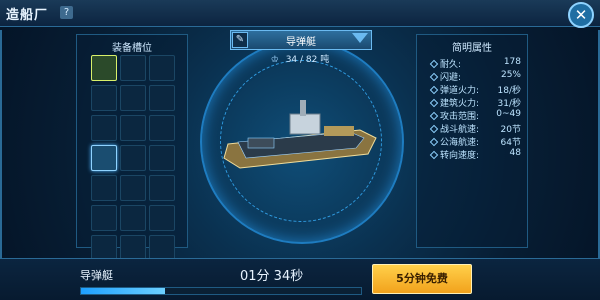 This screenshot has width=600, height=300. What do you see at coordinates (360, 38) in the screenshot?
I see `dropdown-arrow-icon` at bounding box center [360, 38].